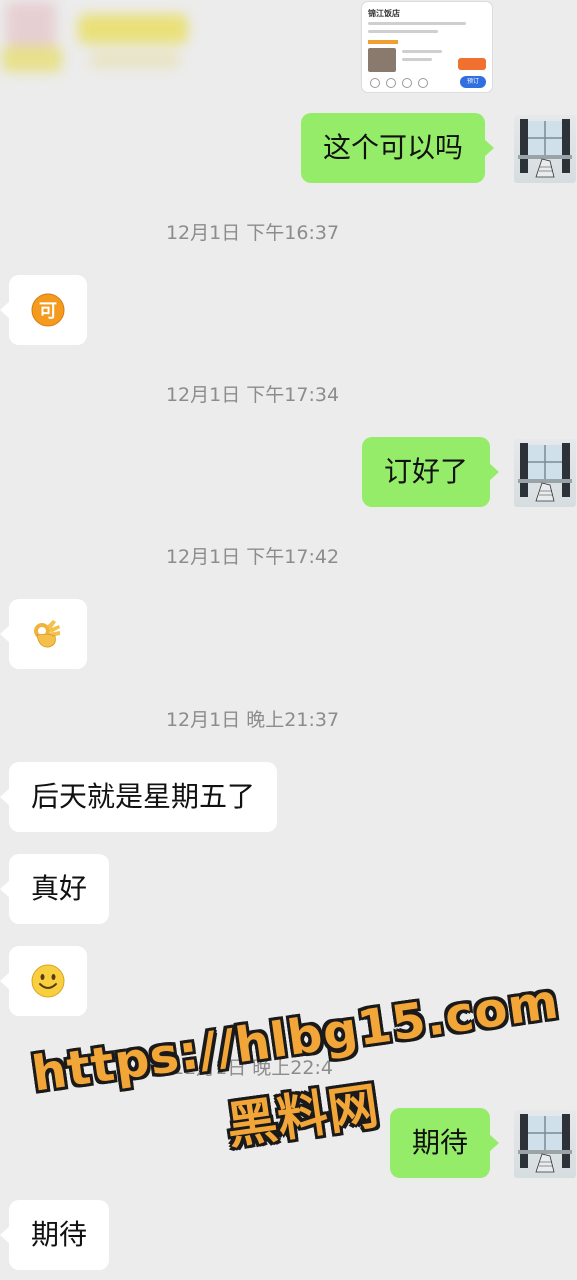  I want to click on card-book-button: 预订, so click(473, 82).